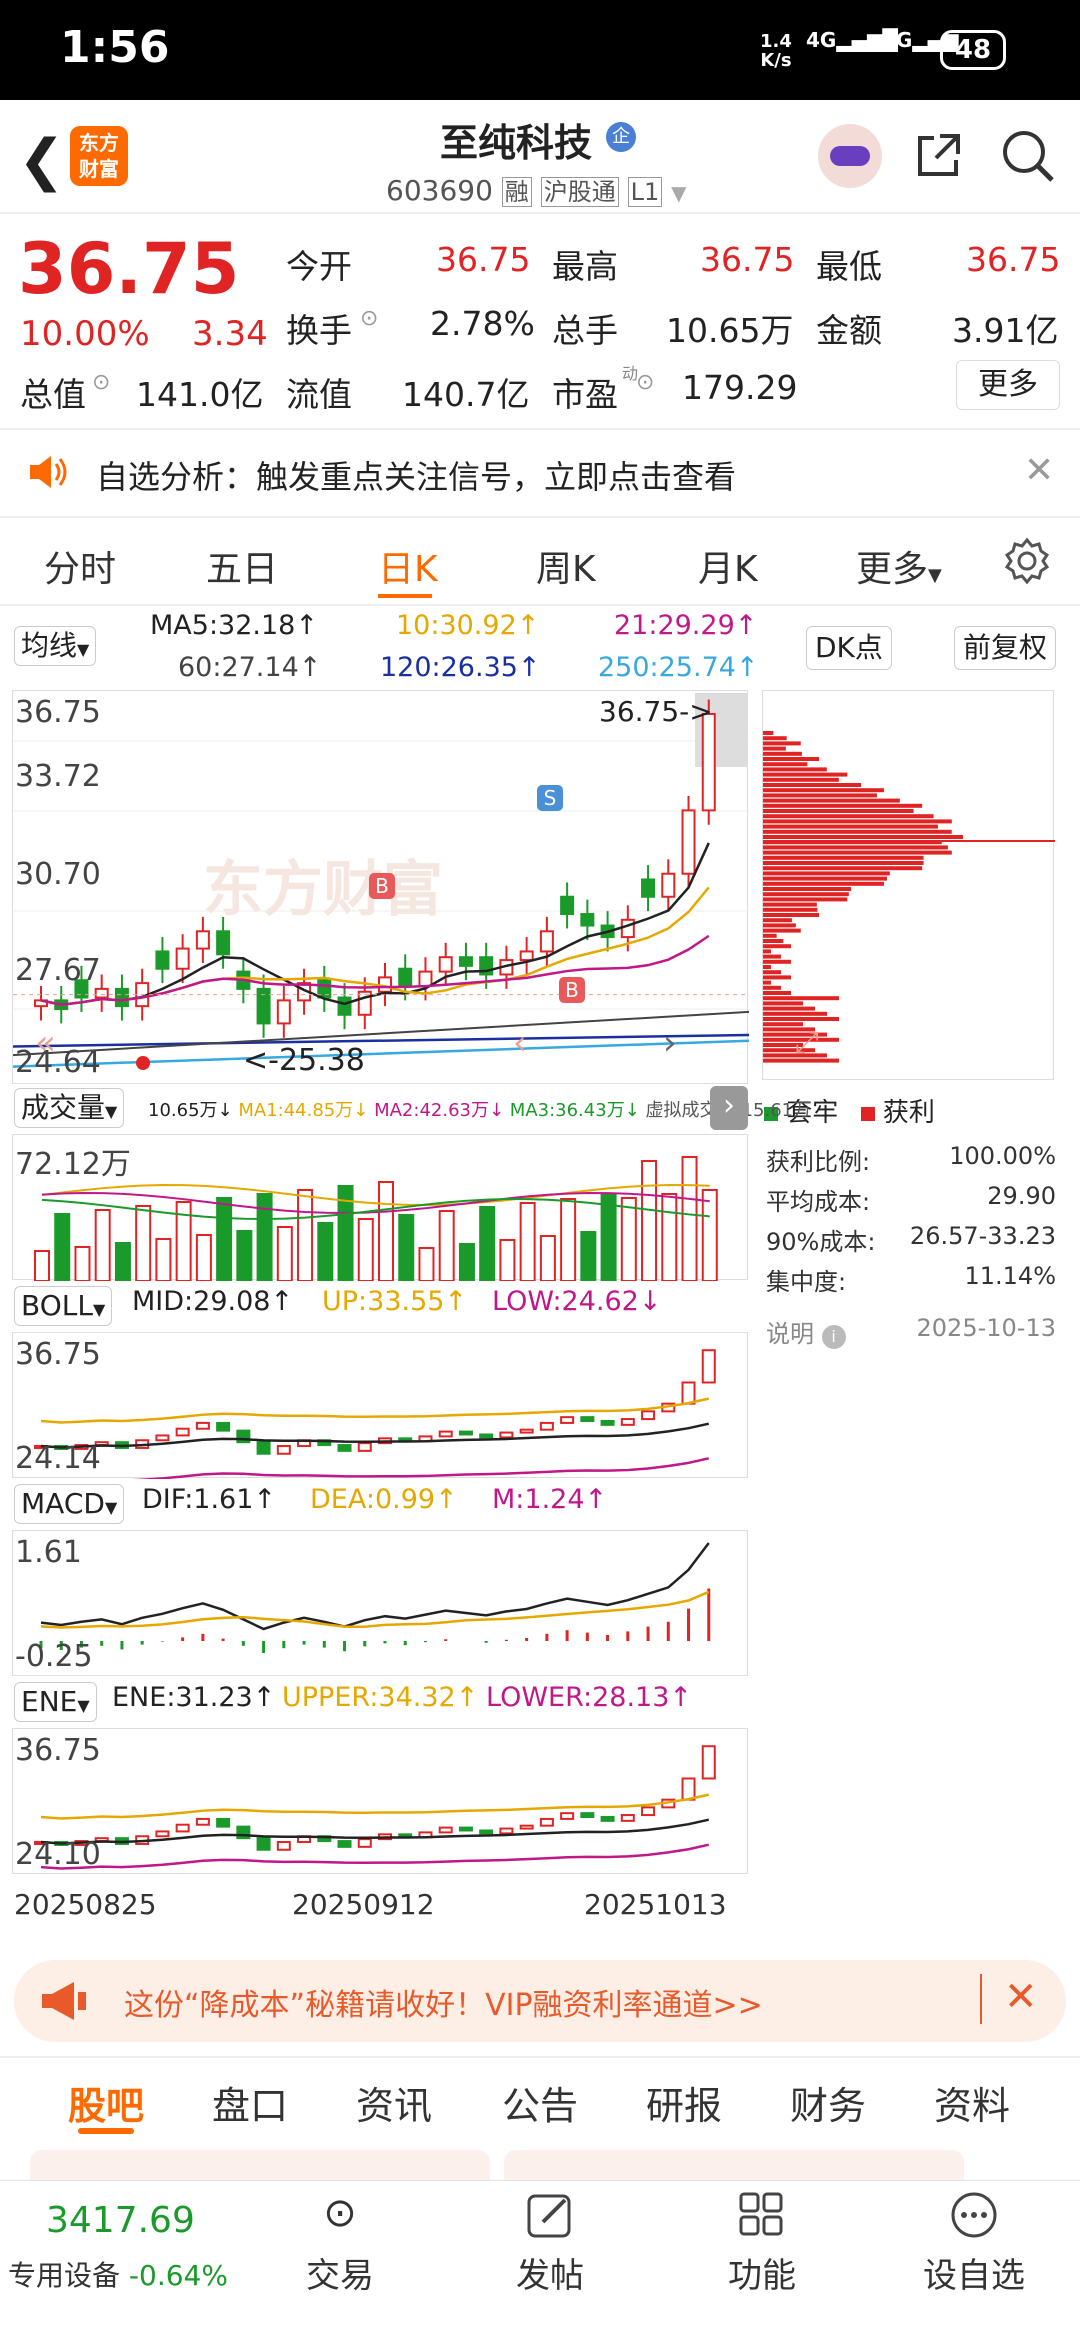  What do you see at coordinates (908, 885) in the screenshot?
I see `chip-distribution: ⤢` at bounding box center [908, 885].